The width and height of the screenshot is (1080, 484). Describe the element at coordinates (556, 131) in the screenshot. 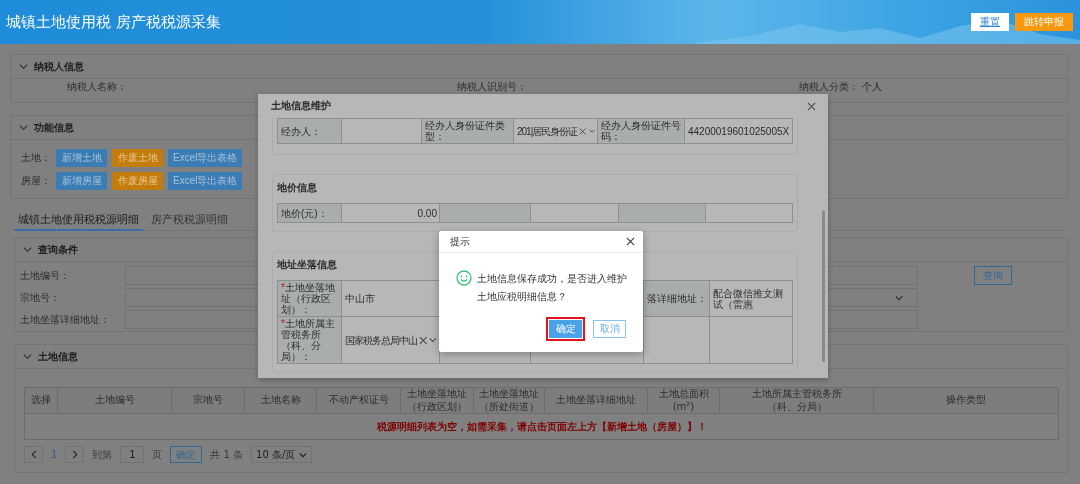

I see `select-field: 201|居民身份证` at that location.